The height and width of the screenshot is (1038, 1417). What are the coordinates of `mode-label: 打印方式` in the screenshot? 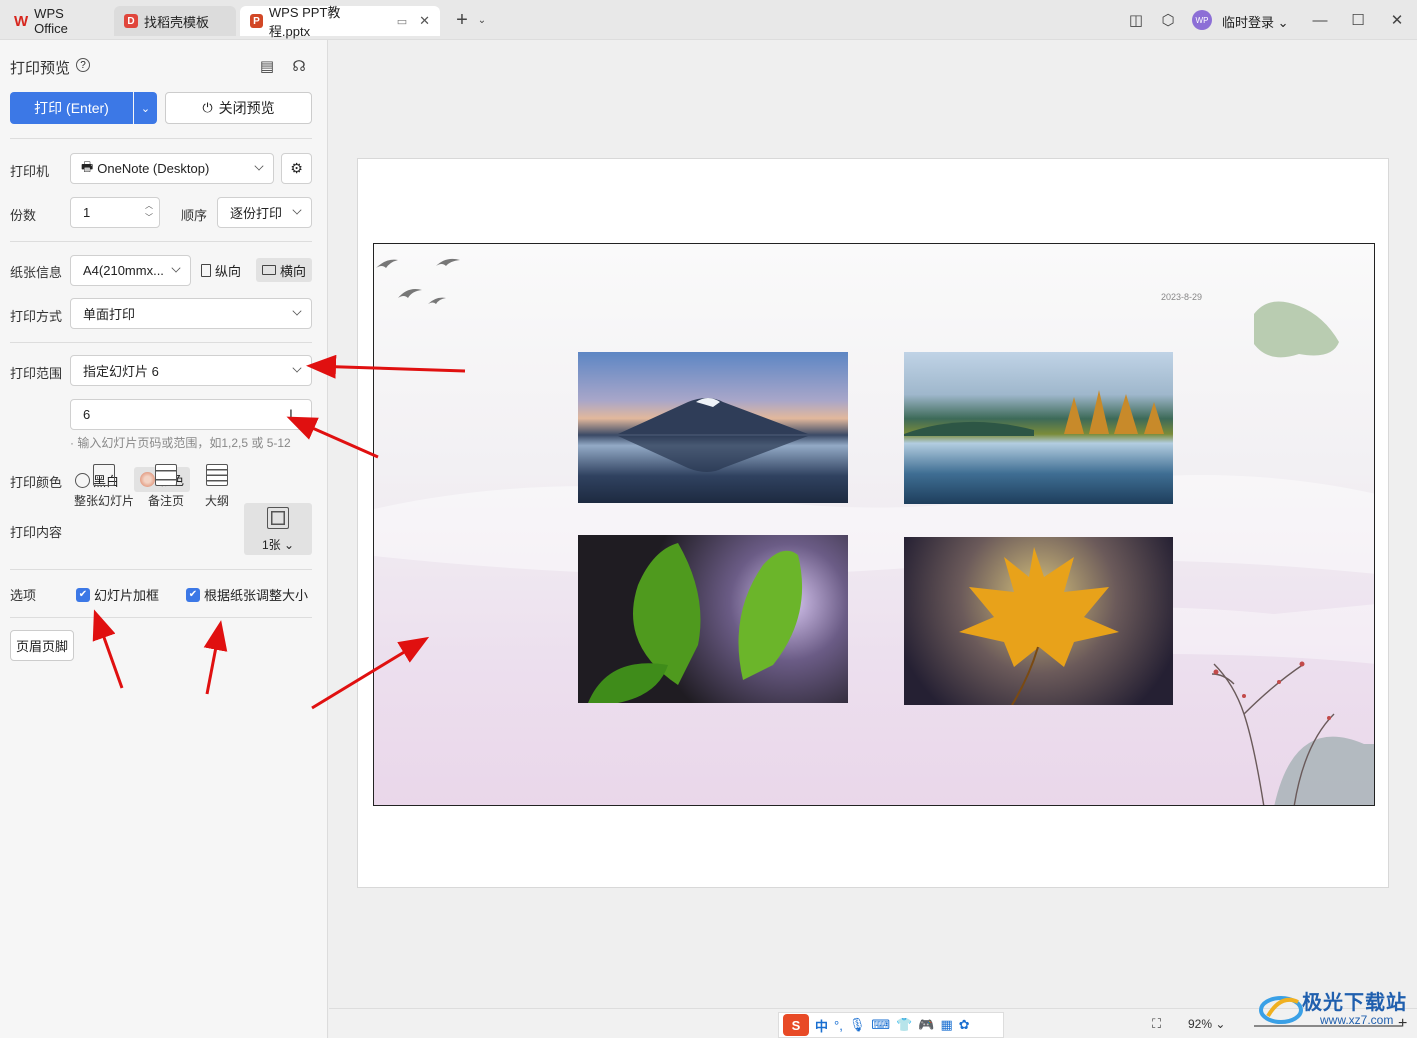 It's located at (36, 316).